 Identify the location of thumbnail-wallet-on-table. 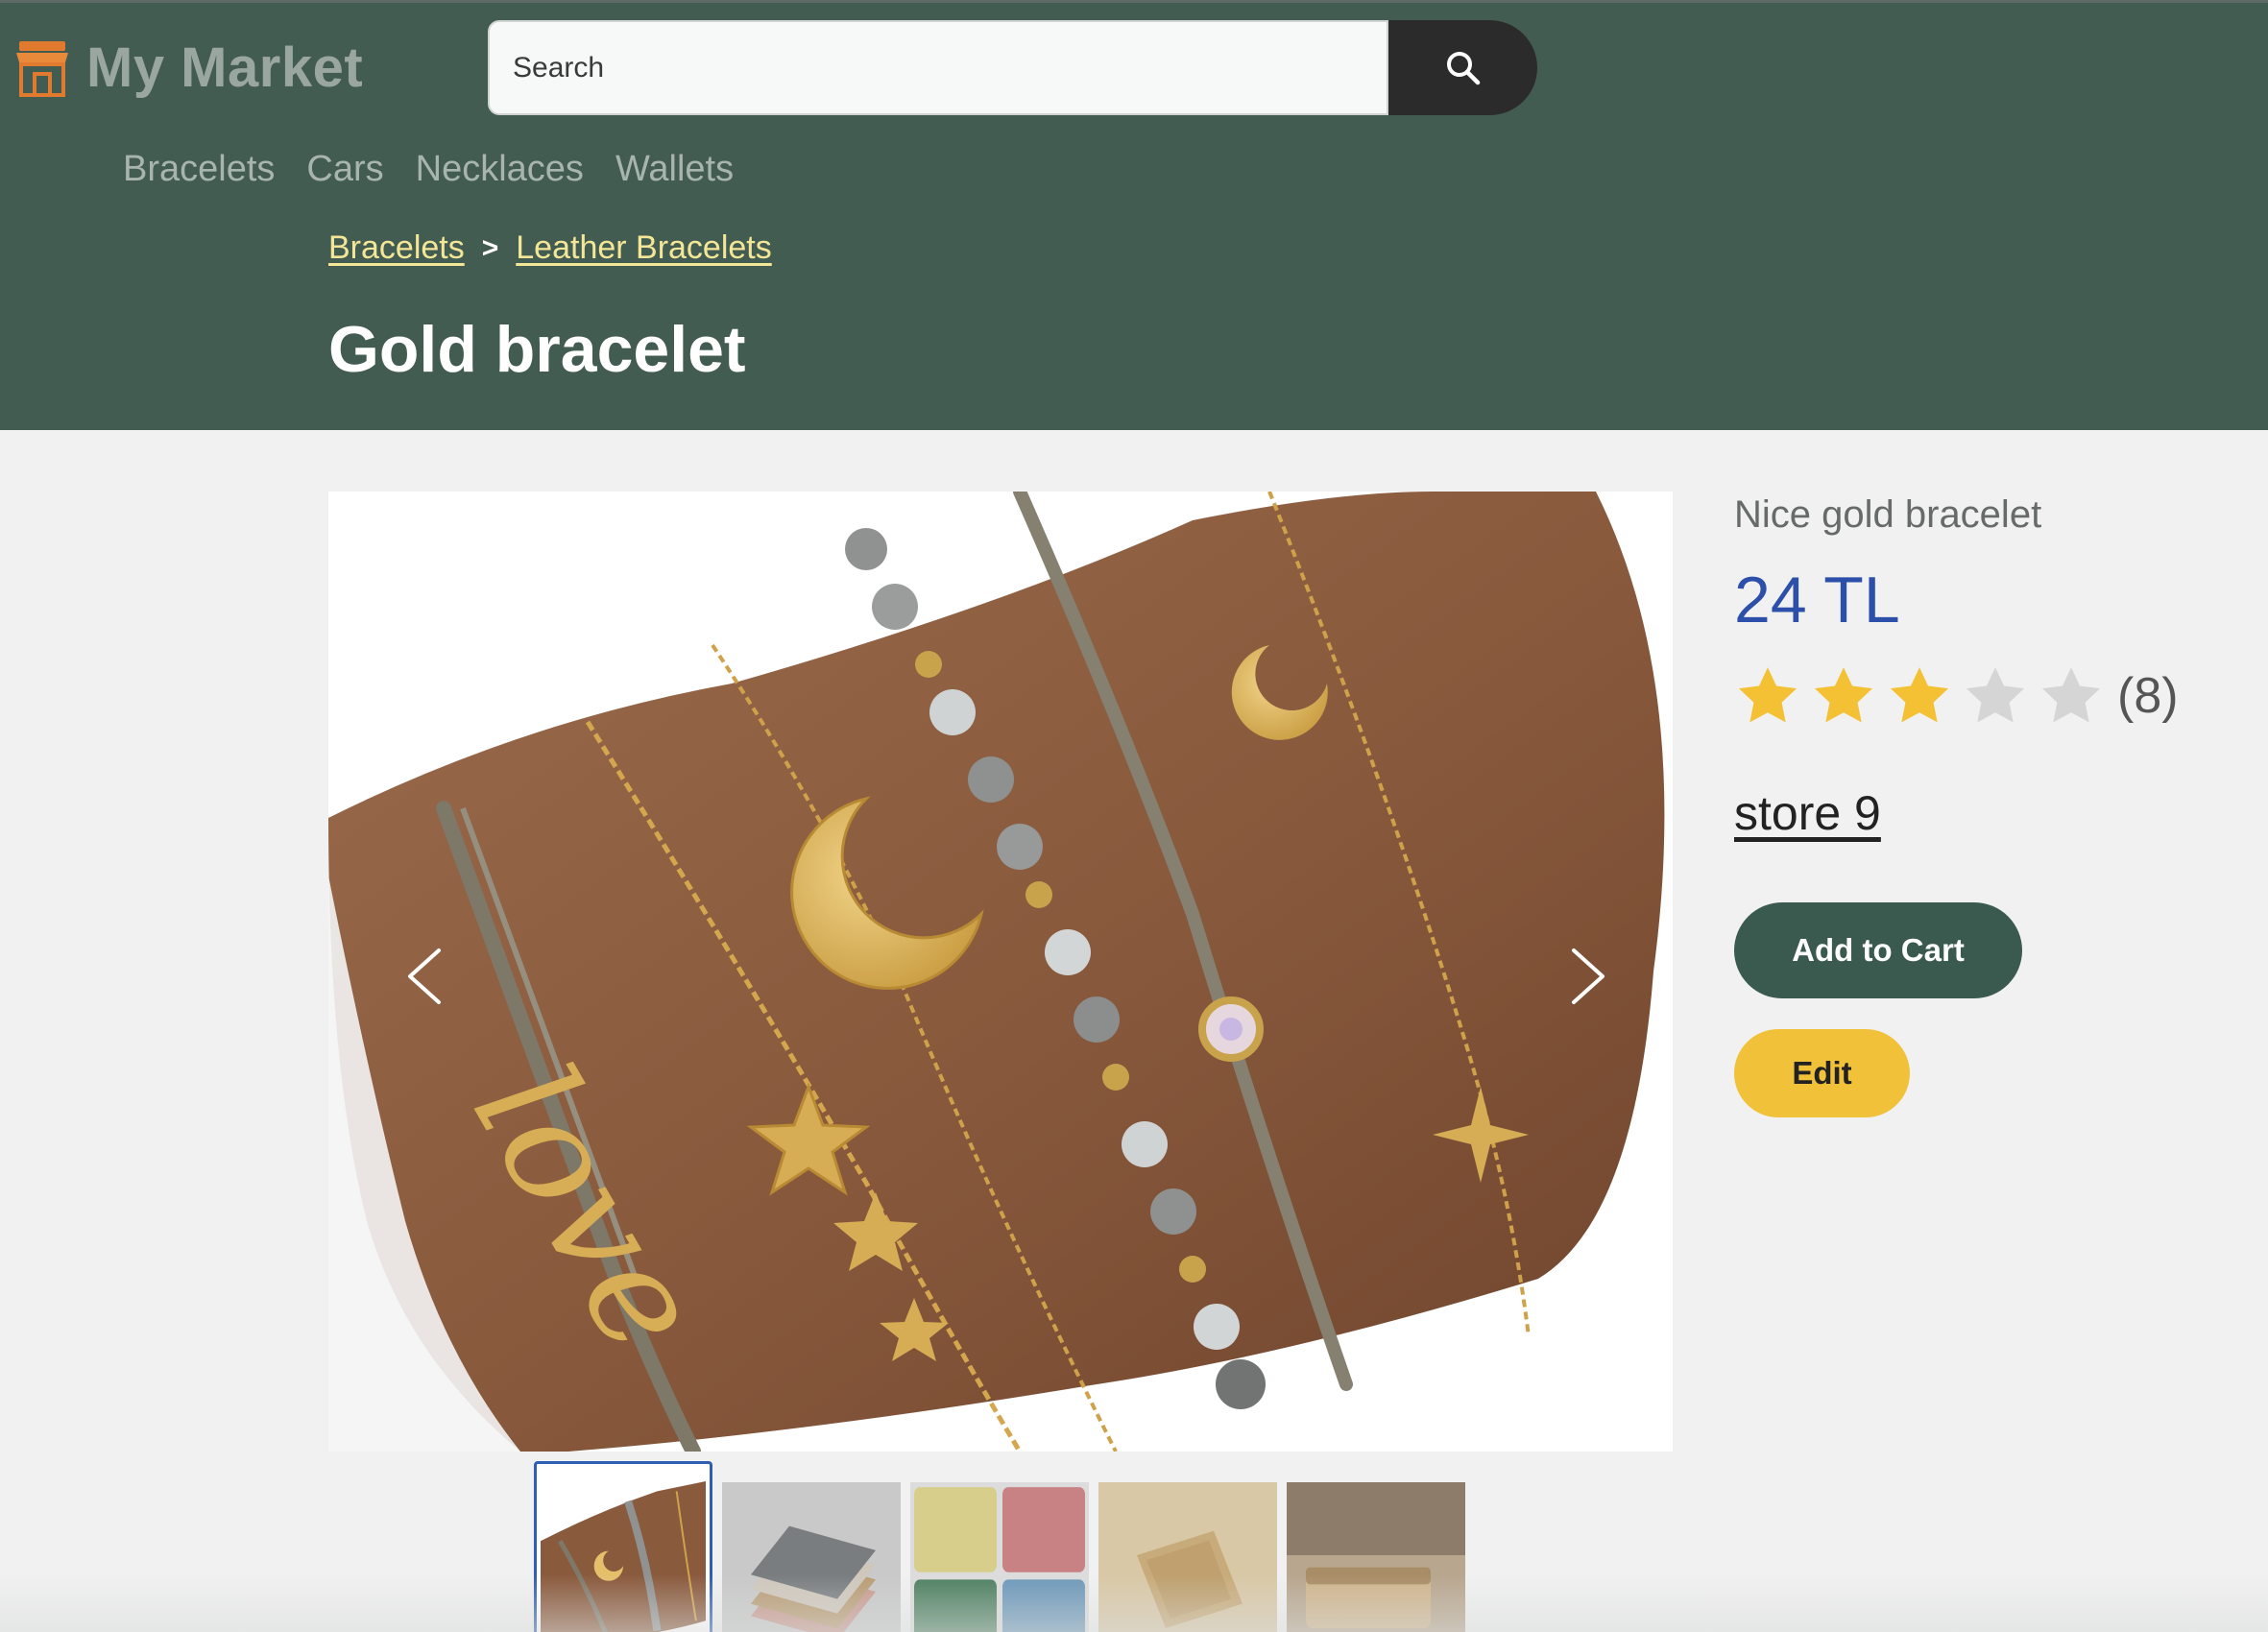
(1376, 1557).